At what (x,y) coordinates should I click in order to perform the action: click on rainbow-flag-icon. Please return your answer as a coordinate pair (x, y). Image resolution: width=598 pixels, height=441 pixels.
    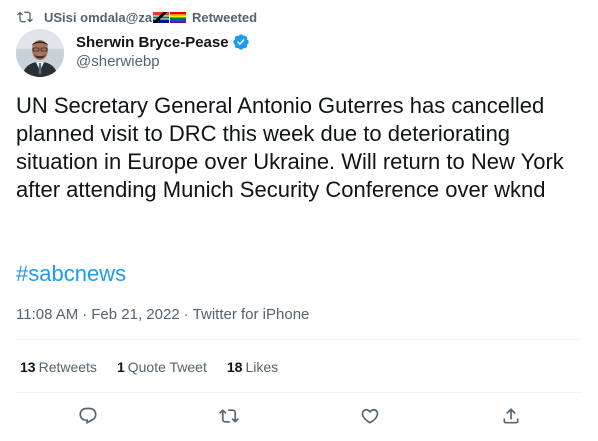
    Looking at the image, I should click on (178, 17).